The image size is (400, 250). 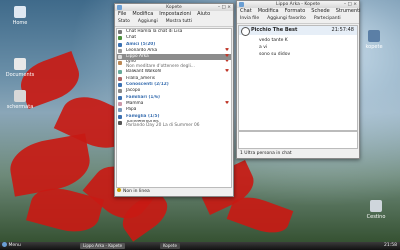 I want to click on desktop-icon-schermata: schermata, so click(x=20, y=100).